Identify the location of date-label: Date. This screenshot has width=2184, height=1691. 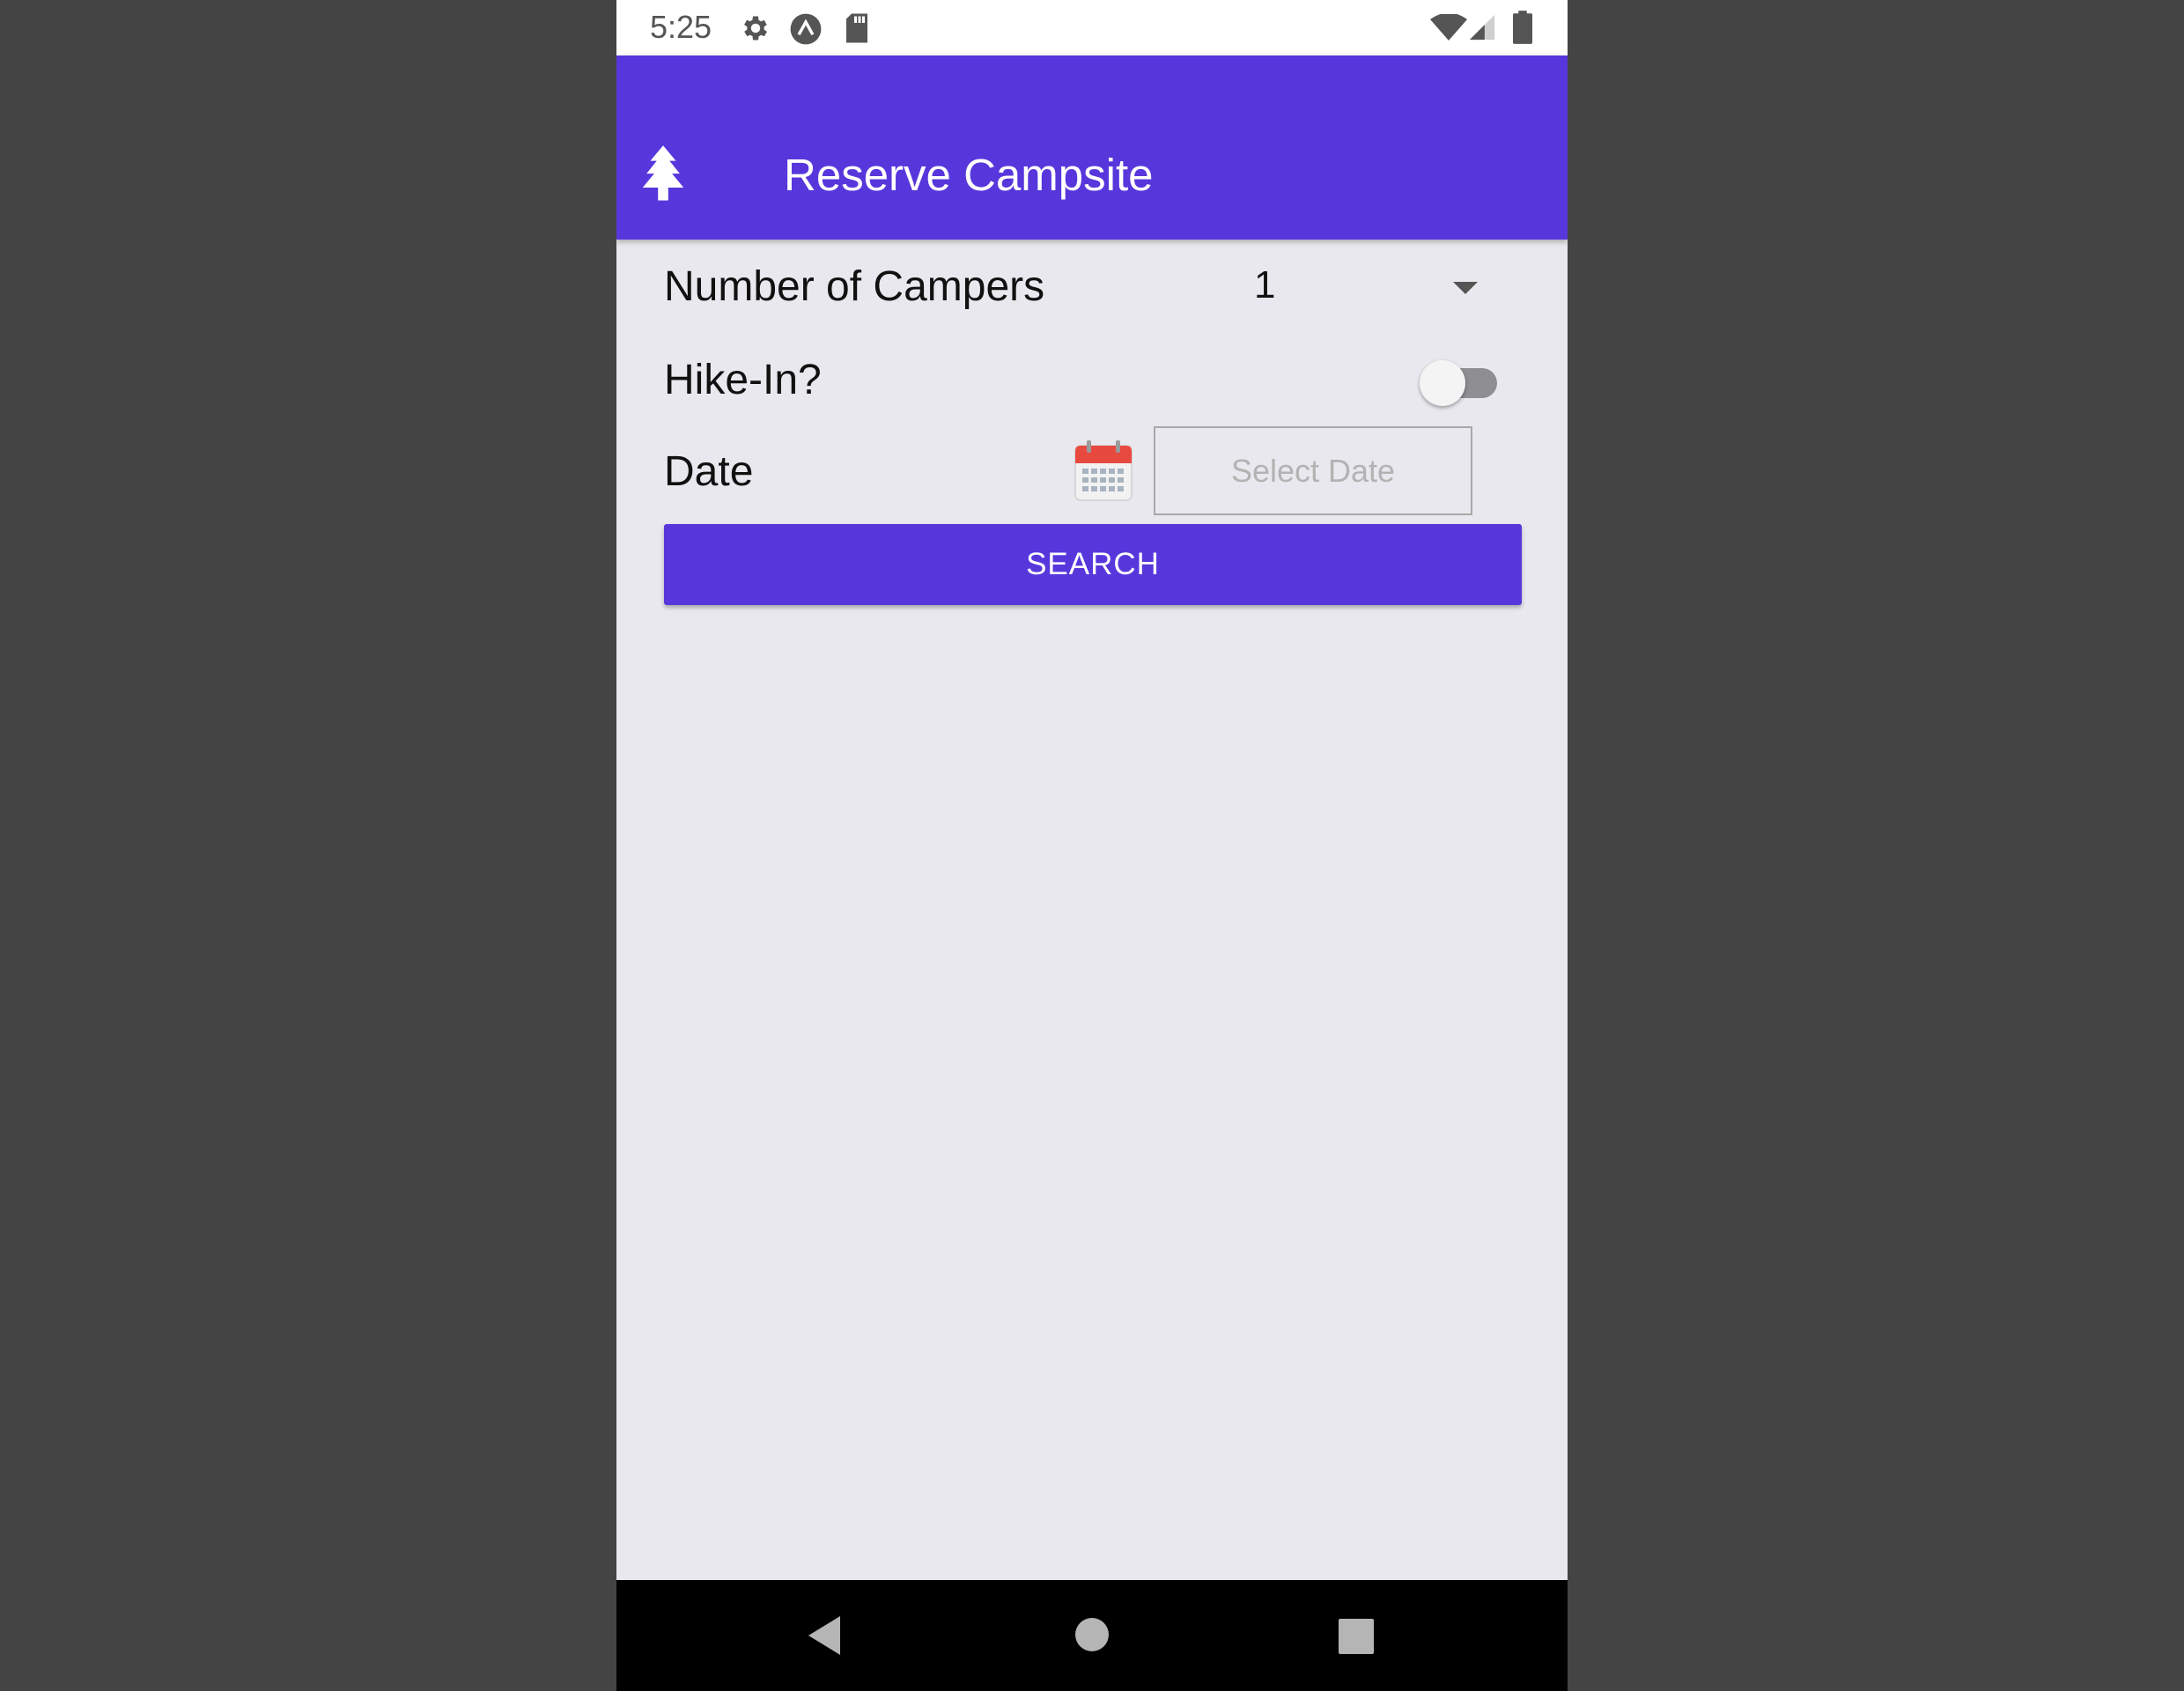
(709, 471).